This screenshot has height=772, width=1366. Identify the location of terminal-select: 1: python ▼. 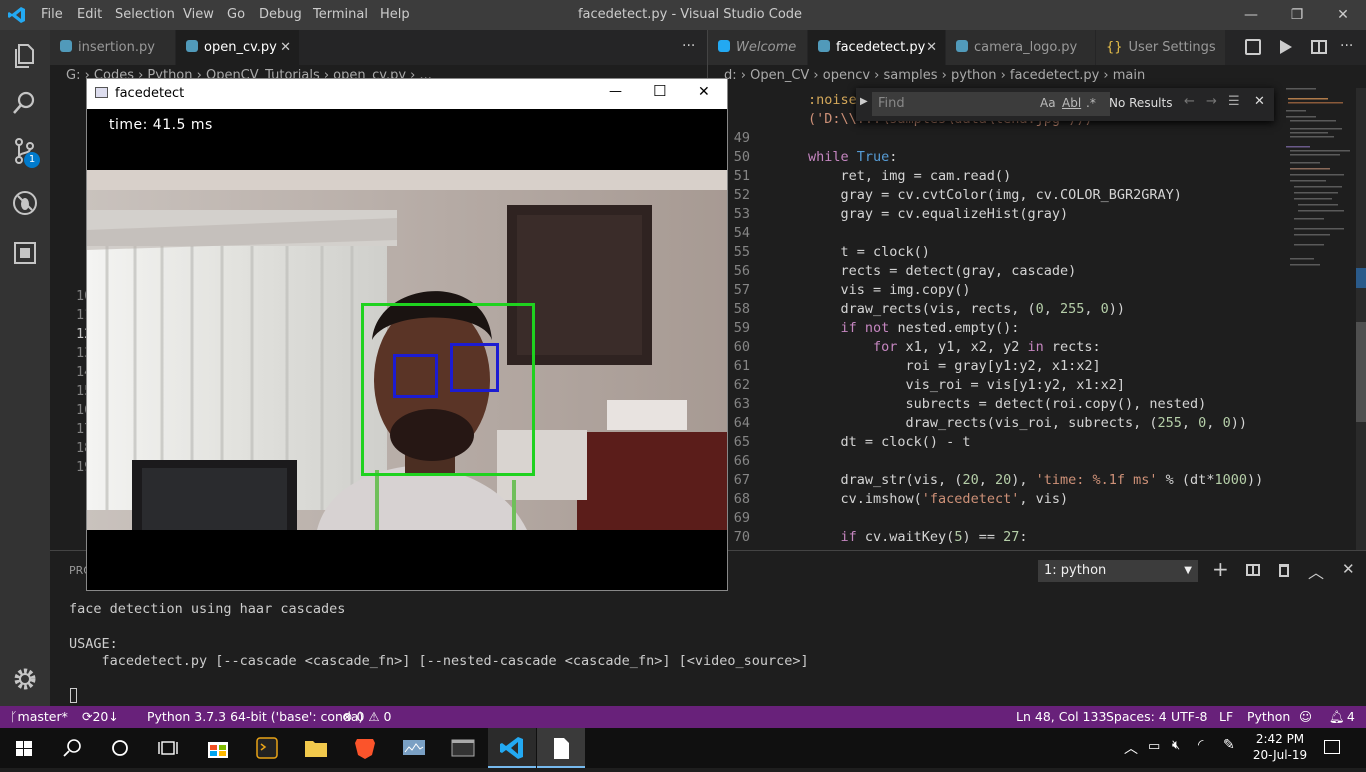
(1118, 571).